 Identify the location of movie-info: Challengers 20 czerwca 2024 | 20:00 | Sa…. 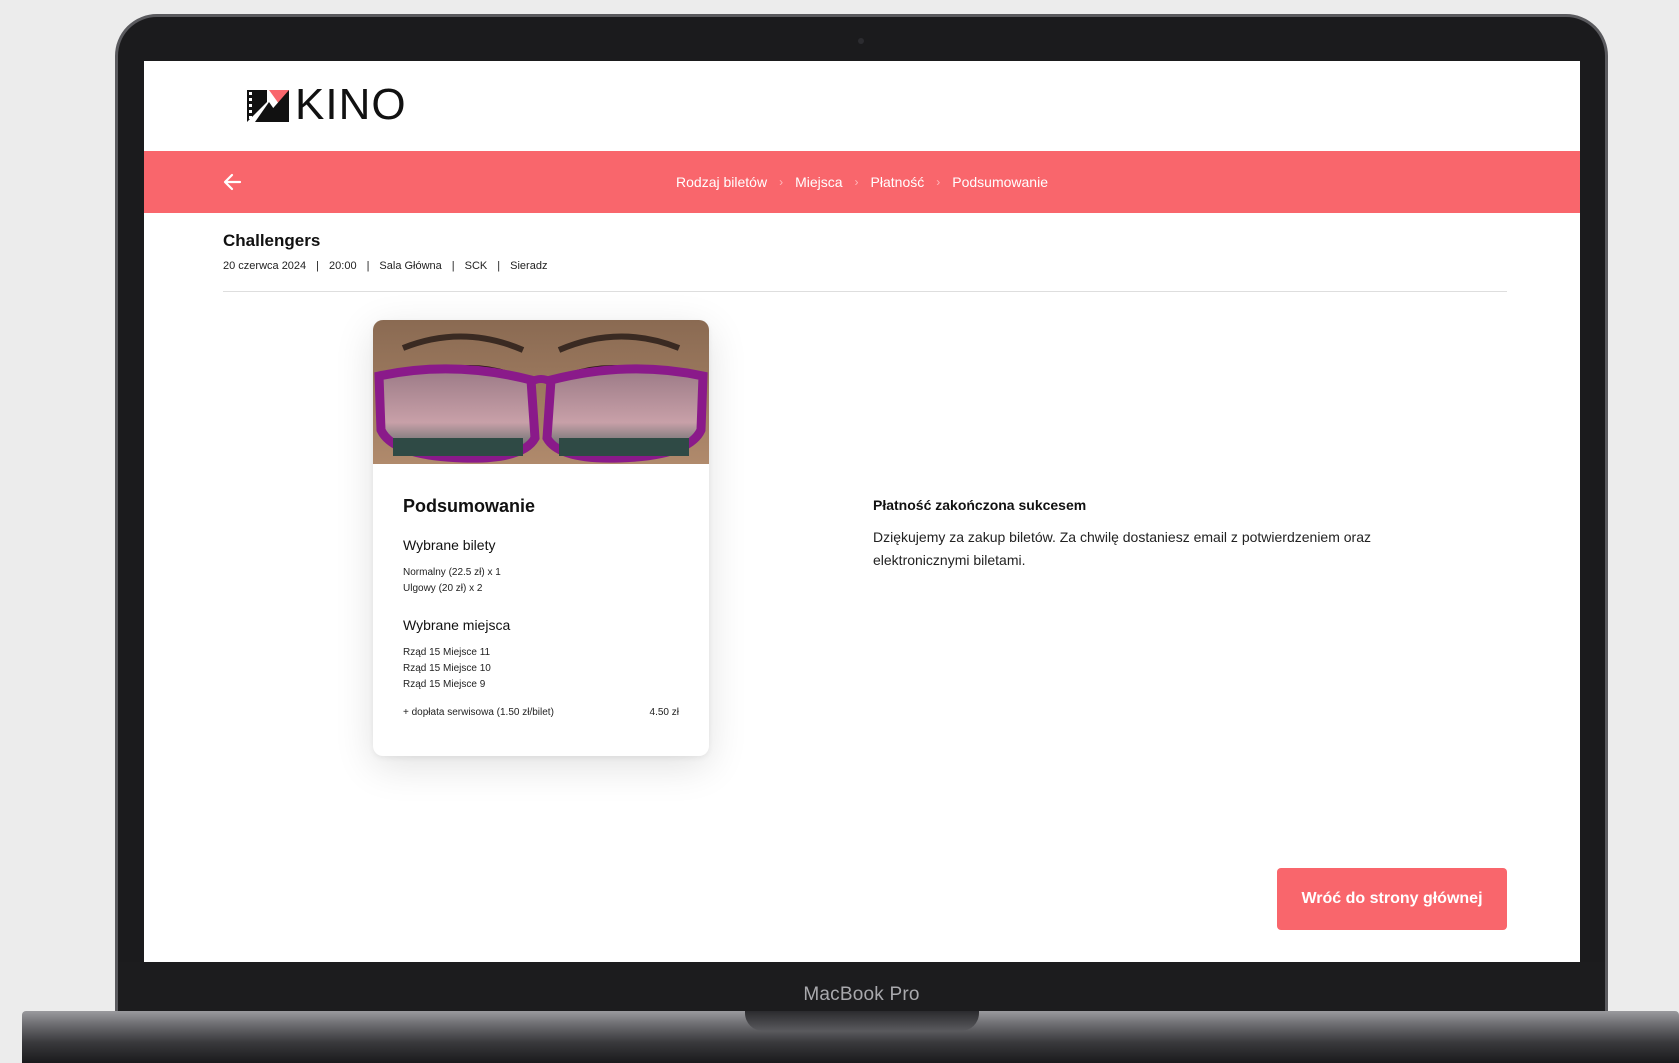
(385, 251).